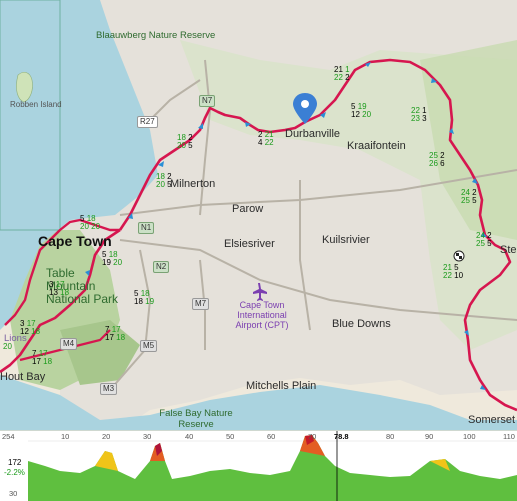  I want to click on waypoint-marker: 5 18 19 20, so click(112, 259).